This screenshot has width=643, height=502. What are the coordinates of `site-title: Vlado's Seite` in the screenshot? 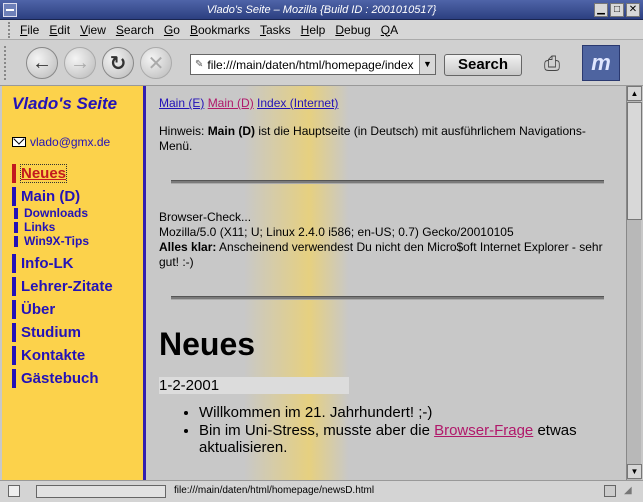 It's located at (65, 103).